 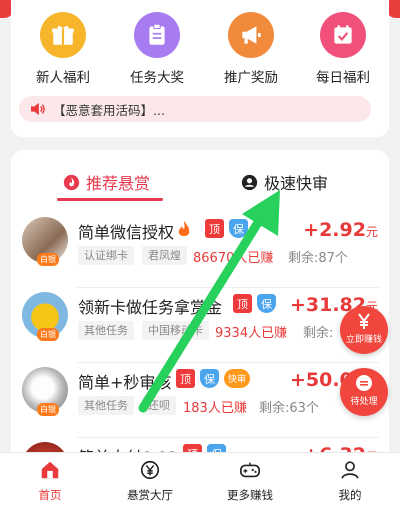 I want to click on nav-label: 我的, so click(x=350, y=495).